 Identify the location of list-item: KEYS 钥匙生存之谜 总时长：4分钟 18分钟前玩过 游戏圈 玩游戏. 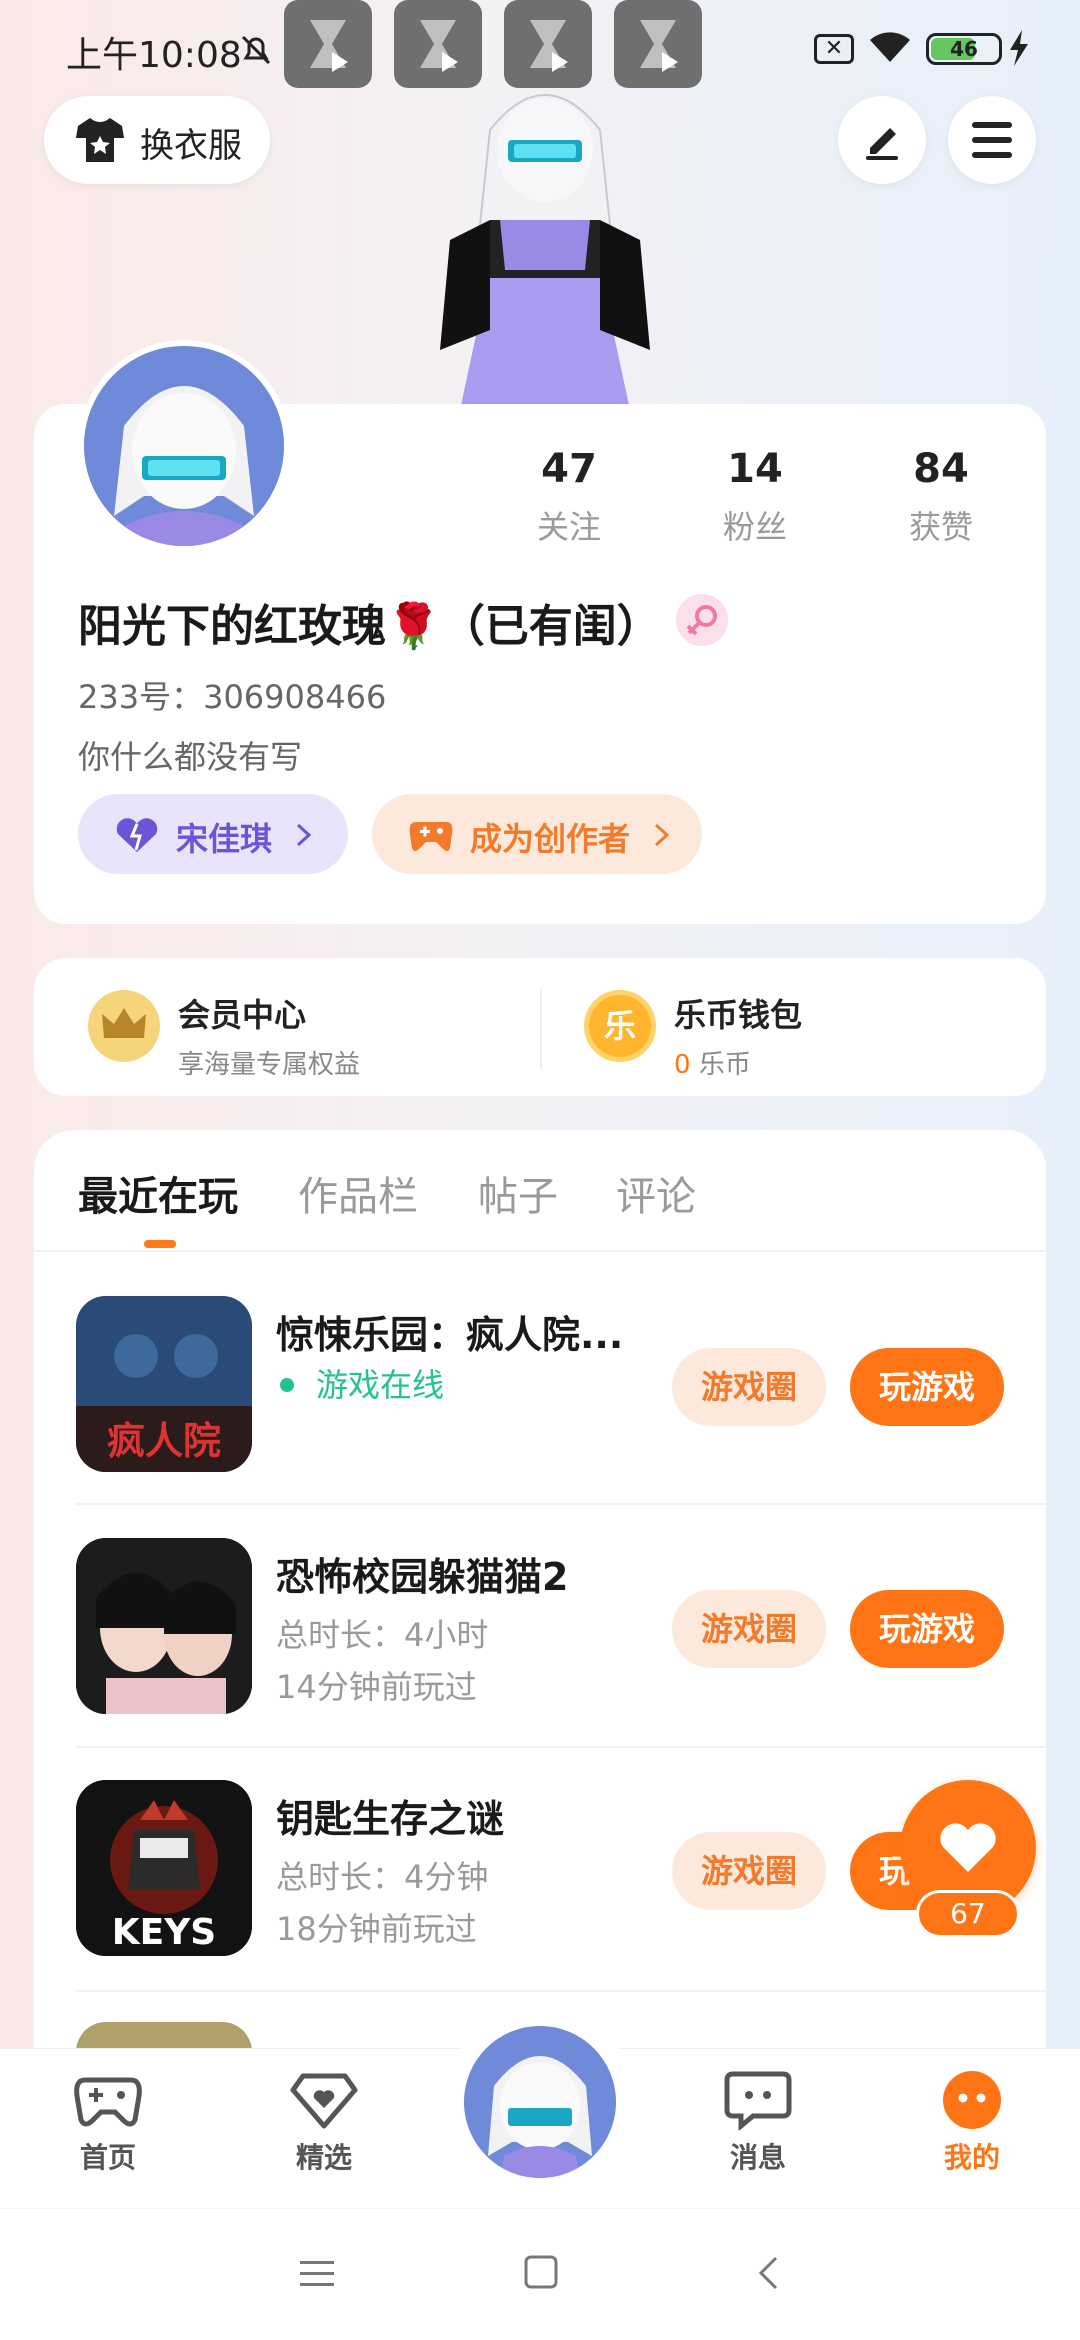
(561, 1870).